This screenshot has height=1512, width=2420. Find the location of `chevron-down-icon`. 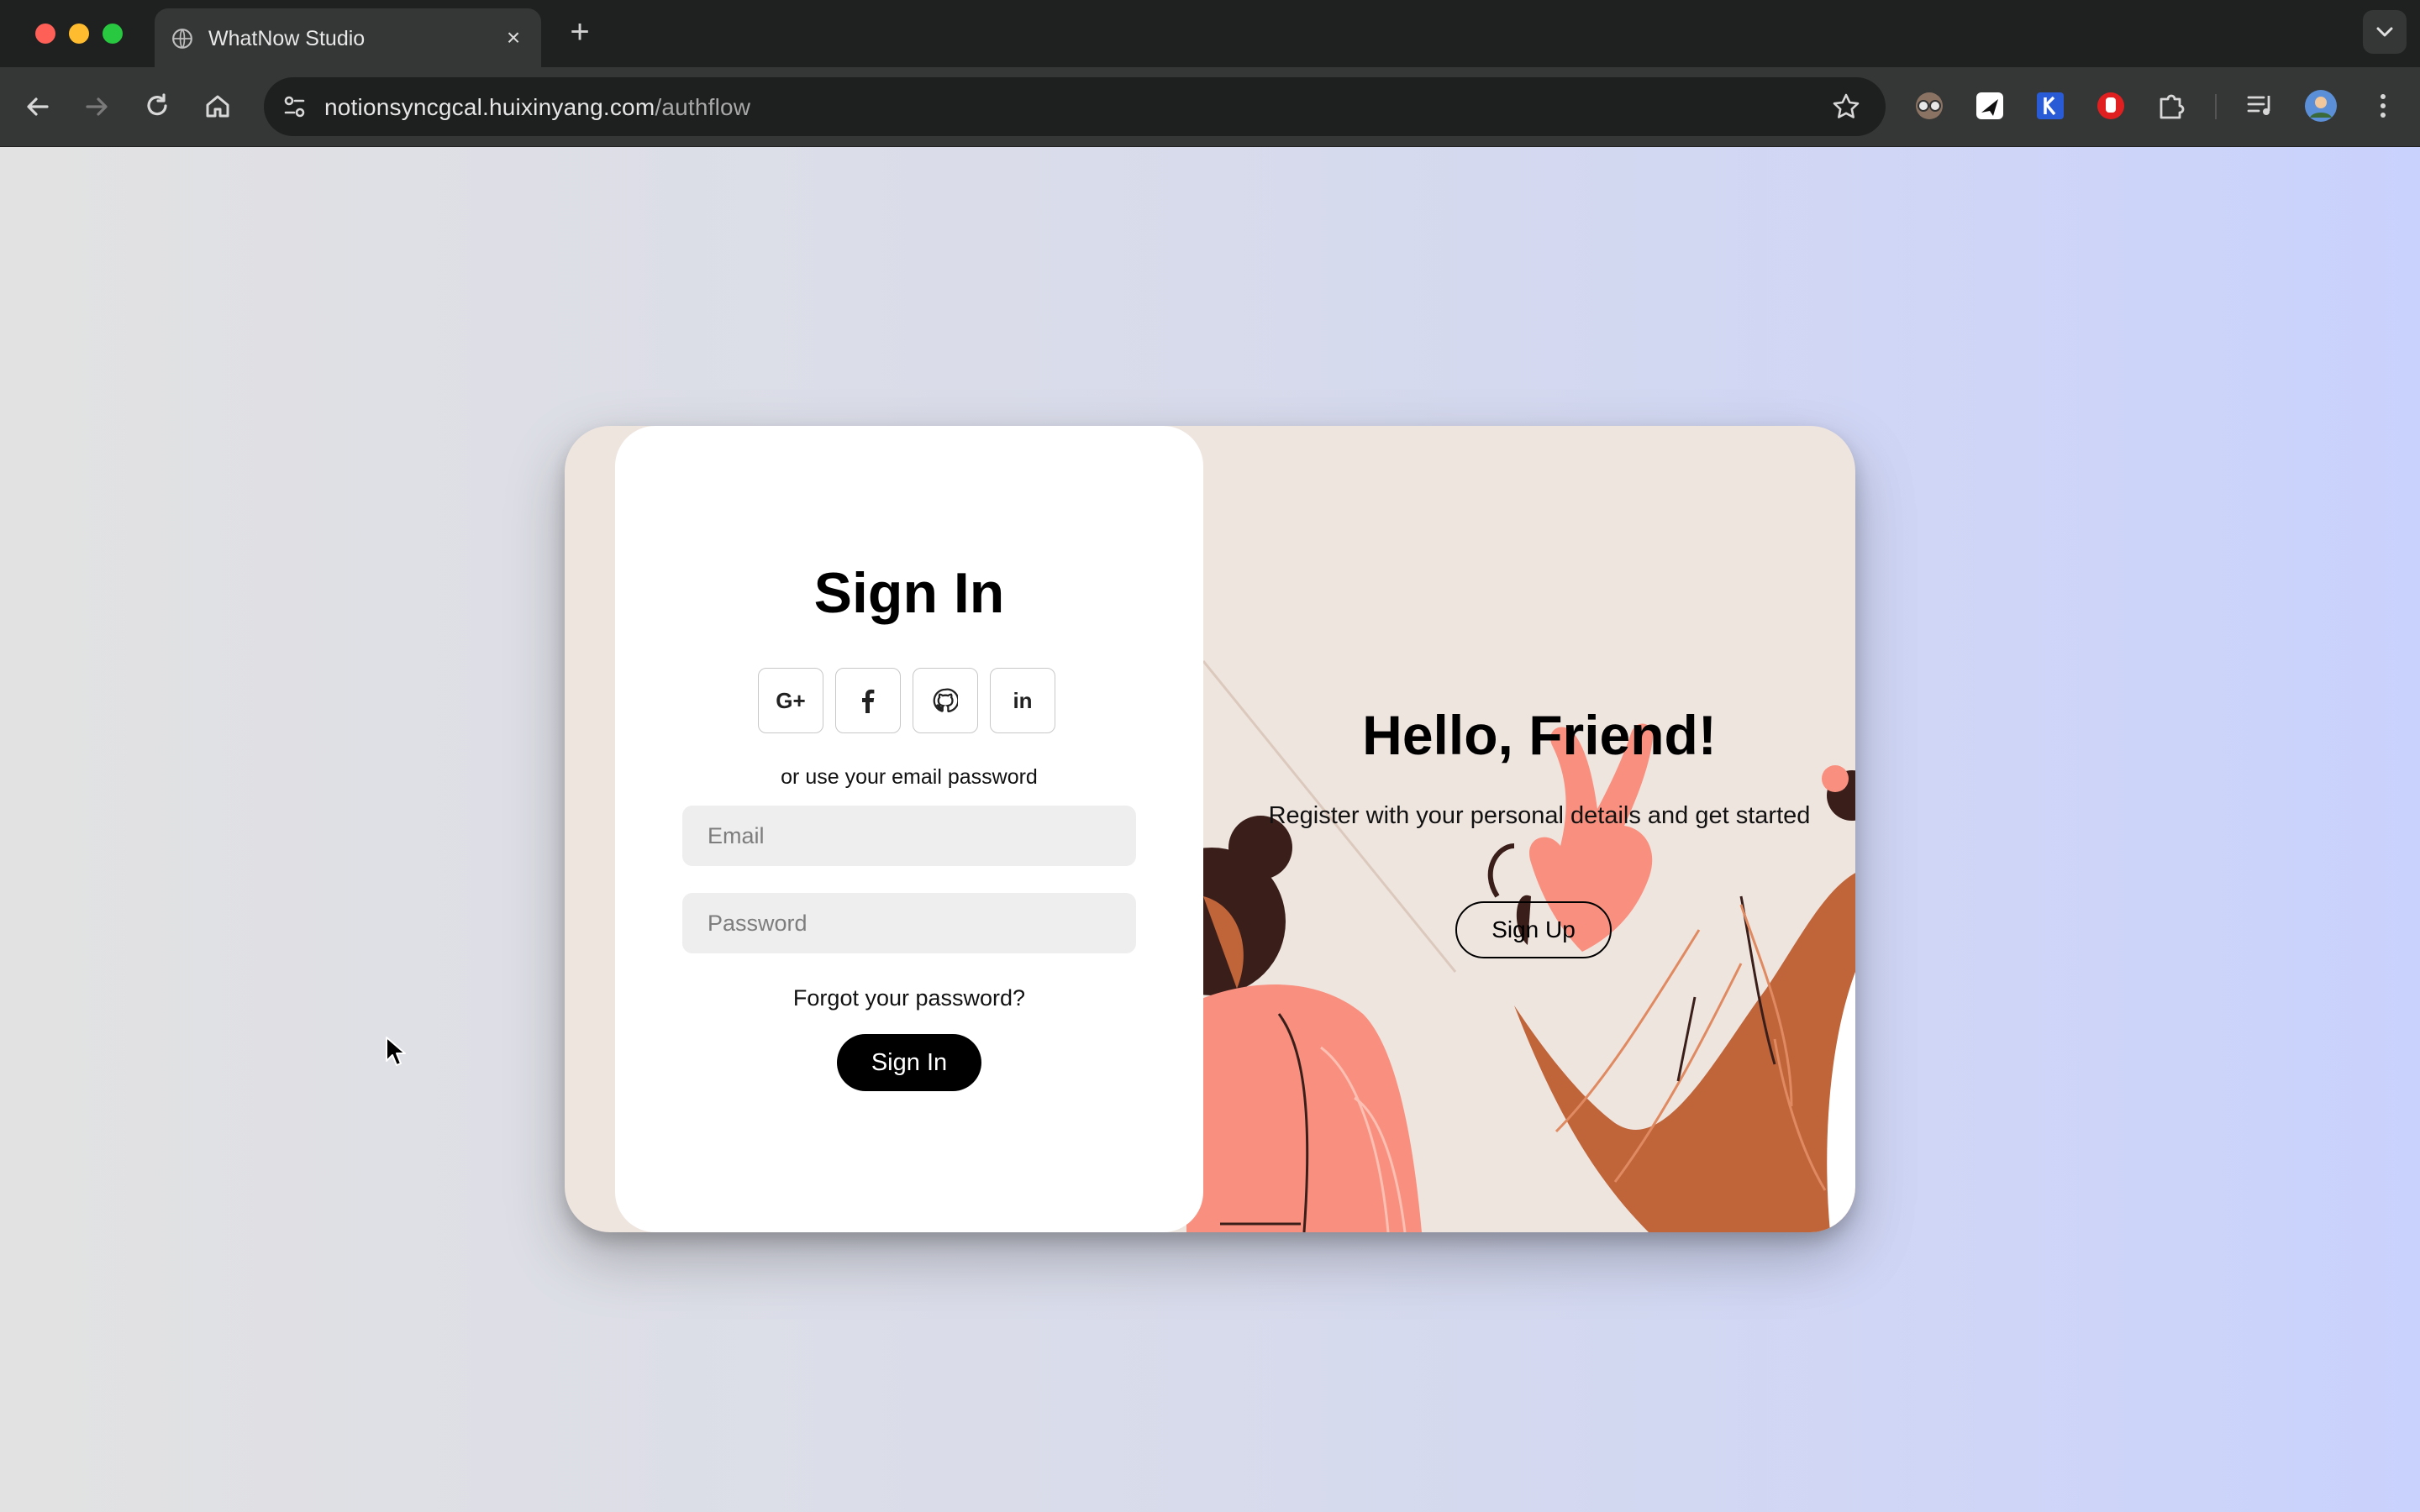

chevron-down-icon is located at coordinates (2385, 32).